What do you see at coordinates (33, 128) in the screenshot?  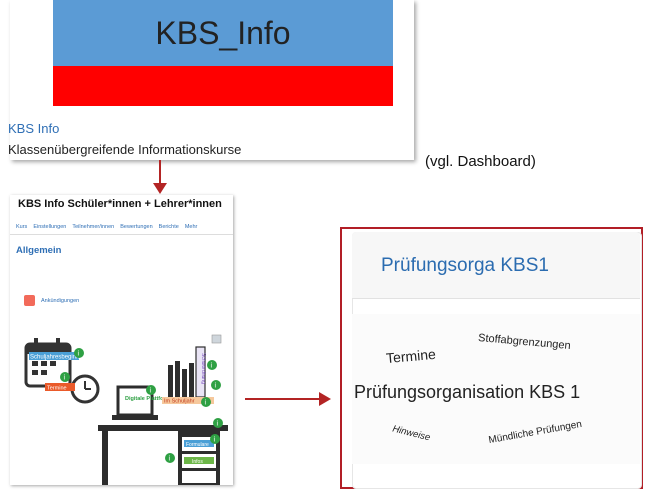 I see `course-link: KBS Info` at bounding box center [33, 128].